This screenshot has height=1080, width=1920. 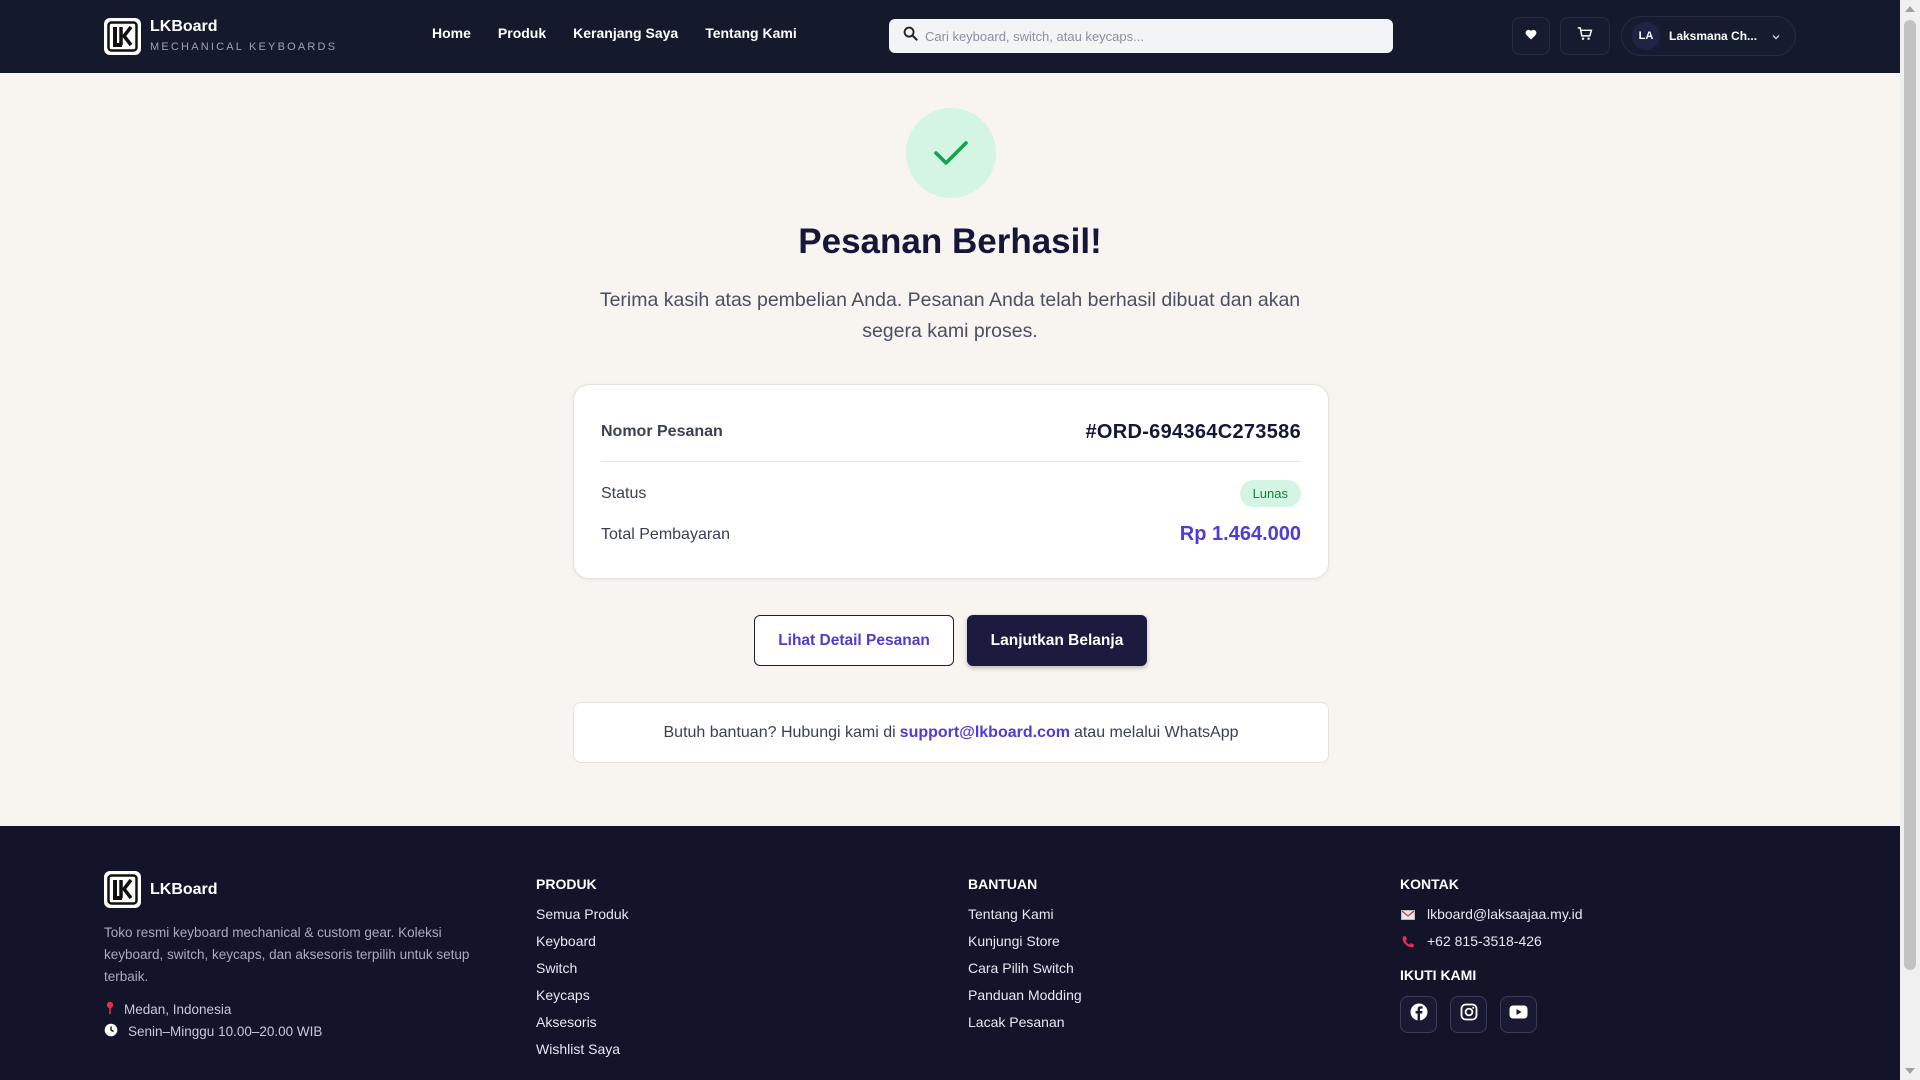 I want to click on chevron-down-icon, so click(x=1776, y=38).